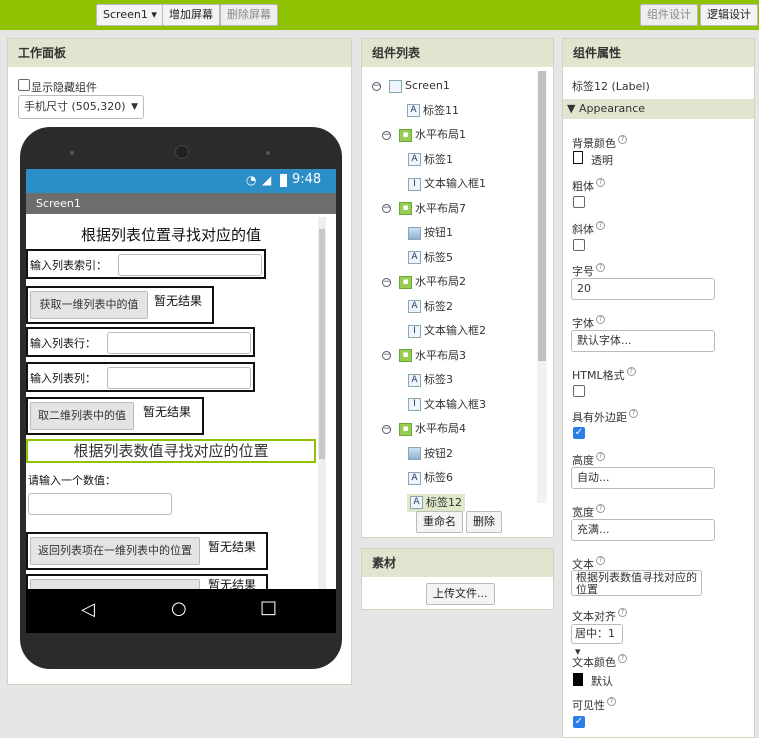  What do you see at coordinates (729, 15) in the screenshot?
I see `blocks-button: 逻辑设计` at bounding box center [729, 15].